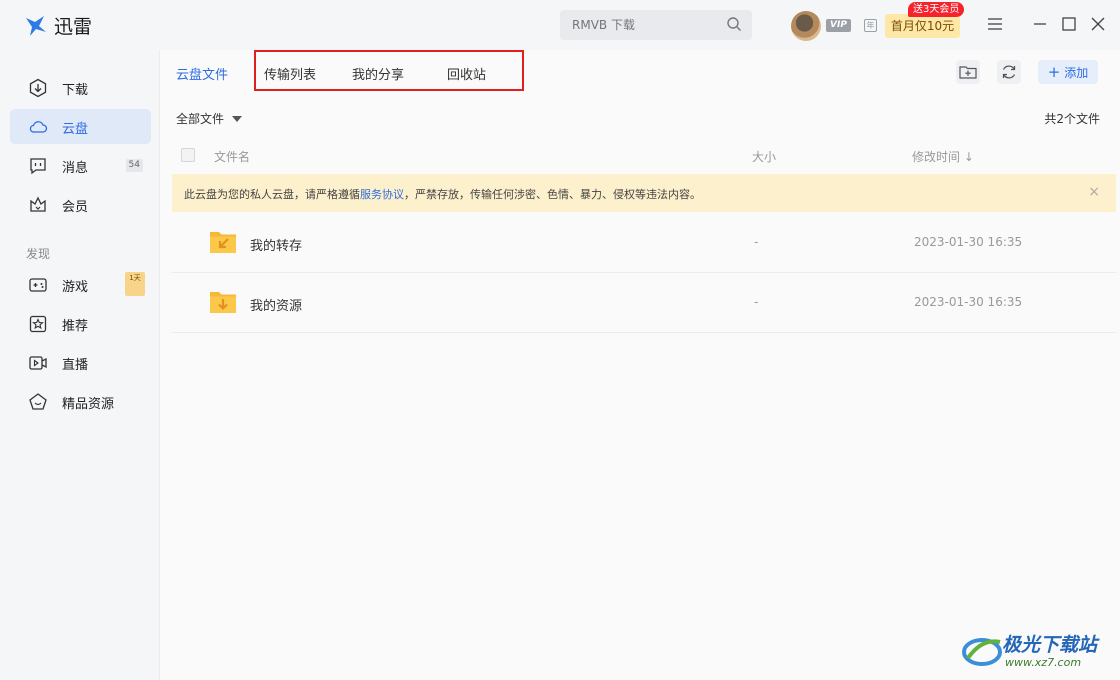 The height and width of the screenshot is (680, 1120). What do you see at coordinates (936, 9) in the screenshot?
I see `promo-tag: 送3天会员` at bounding box center [936, 9].